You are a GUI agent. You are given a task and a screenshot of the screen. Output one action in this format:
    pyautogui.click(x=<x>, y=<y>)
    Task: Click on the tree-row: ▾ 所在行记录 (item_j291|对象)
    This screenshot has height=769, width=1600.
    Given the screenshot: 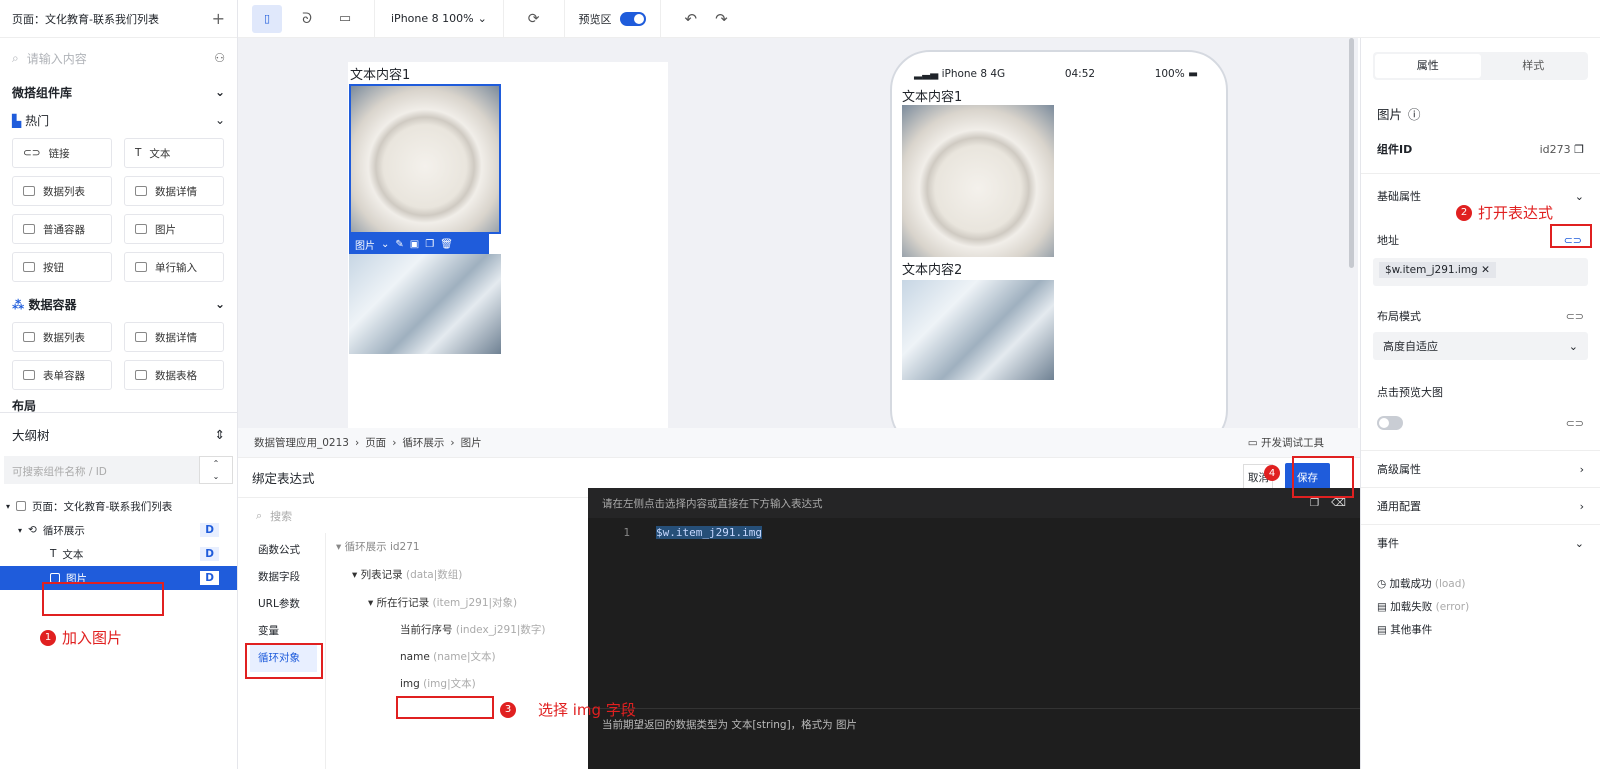 What is the action you would take?
    pyautogui.click(x=461, y=603)
    